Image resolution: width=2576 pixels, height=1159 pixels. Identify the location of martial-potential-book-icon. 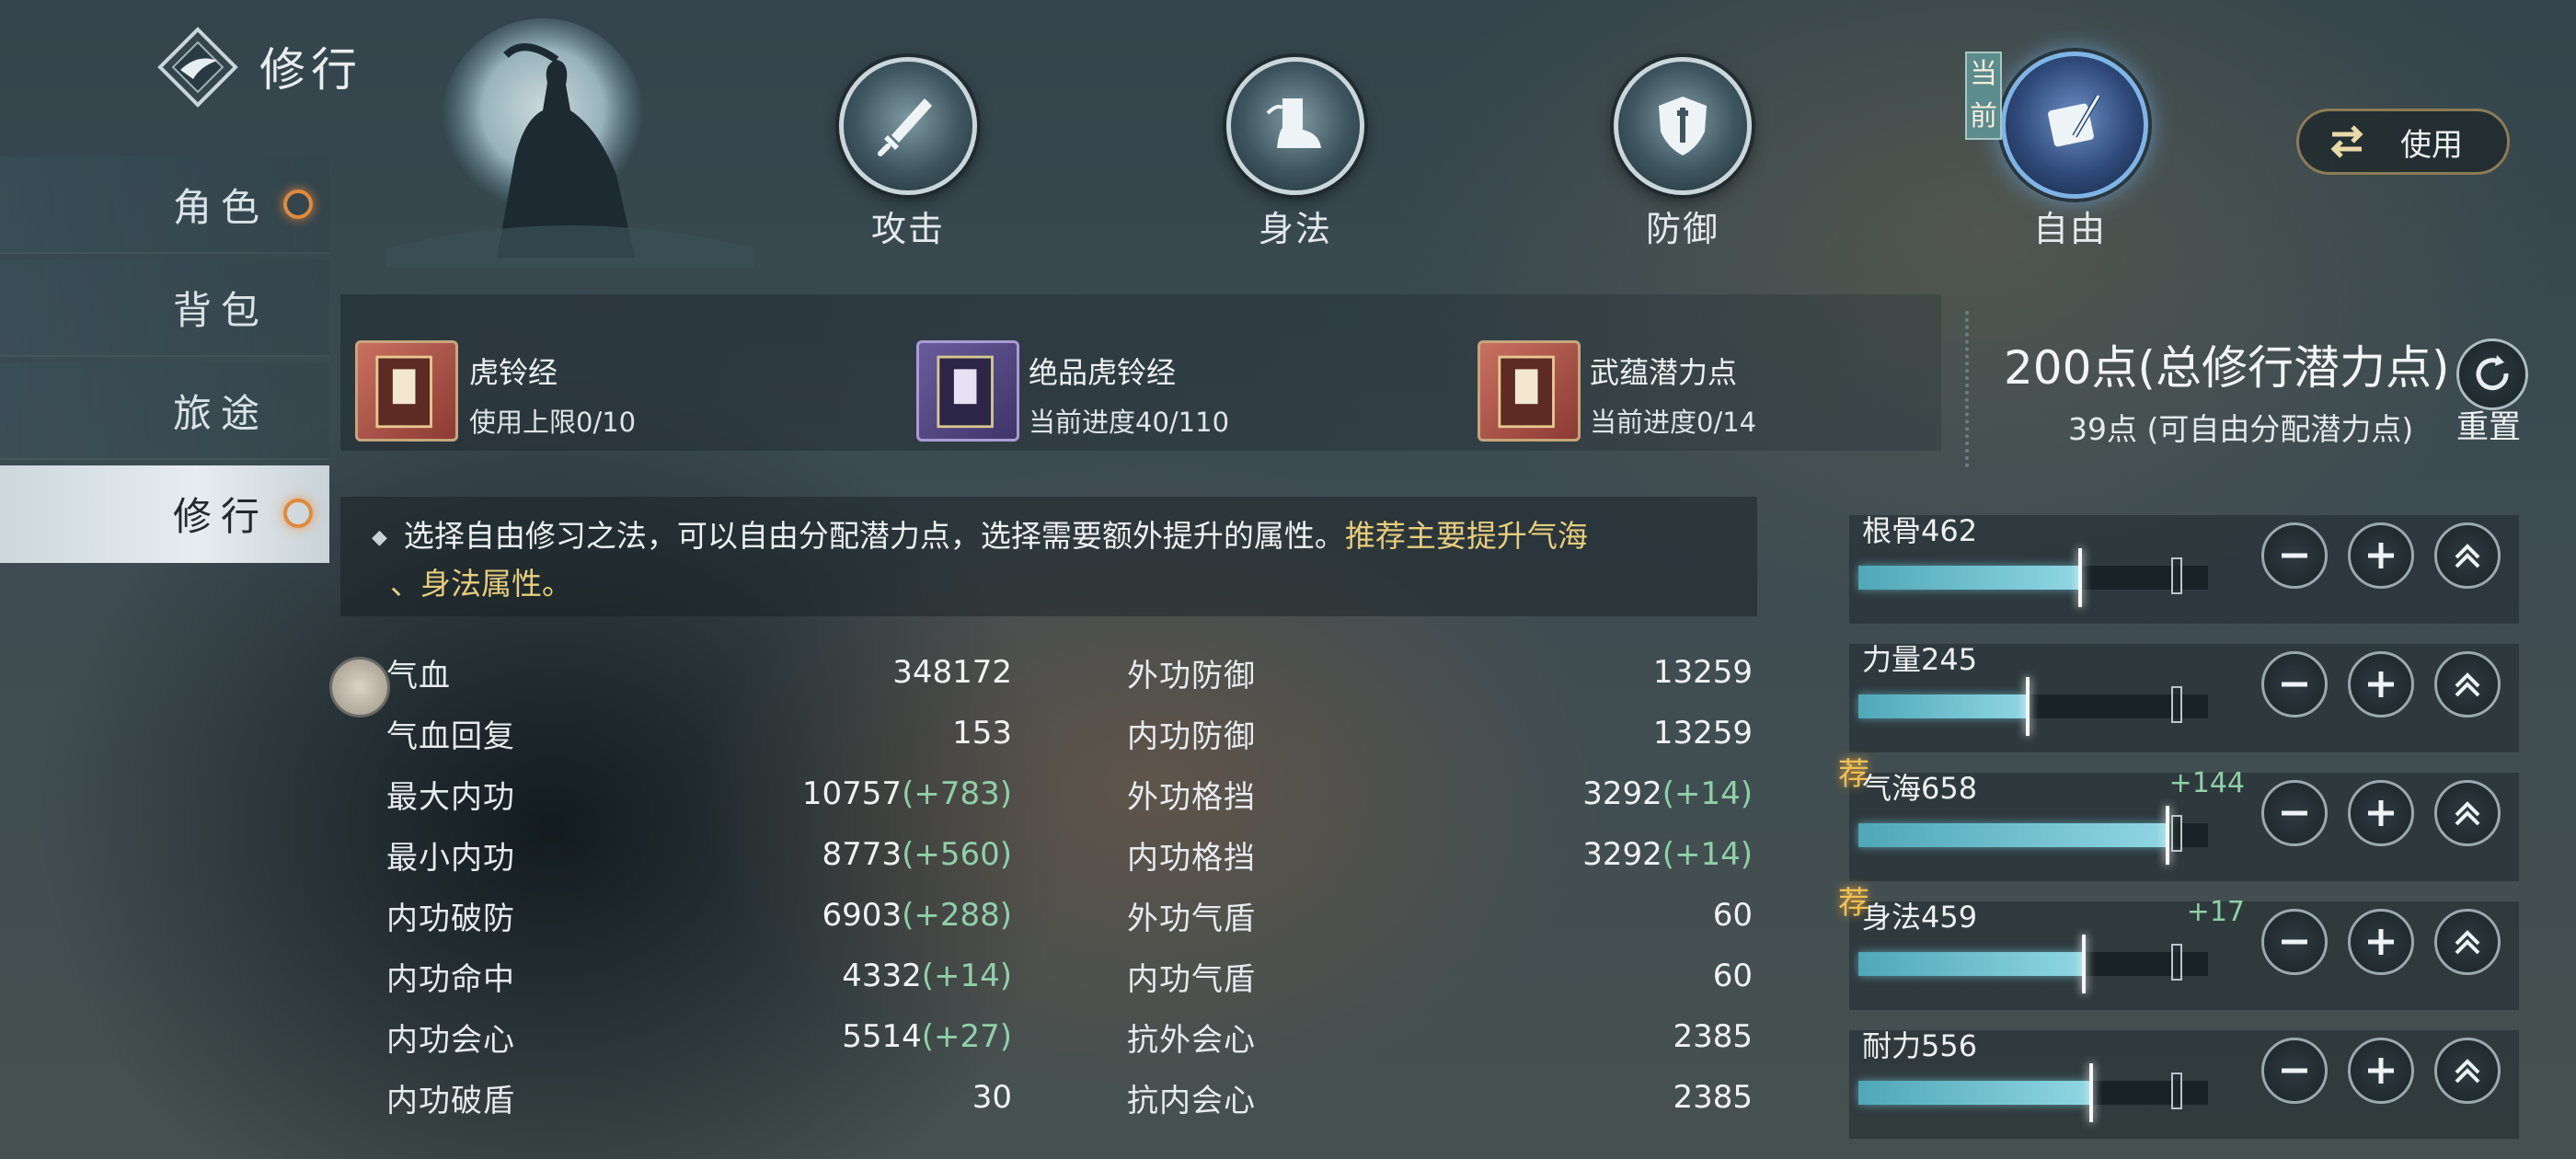
(1529, 391).